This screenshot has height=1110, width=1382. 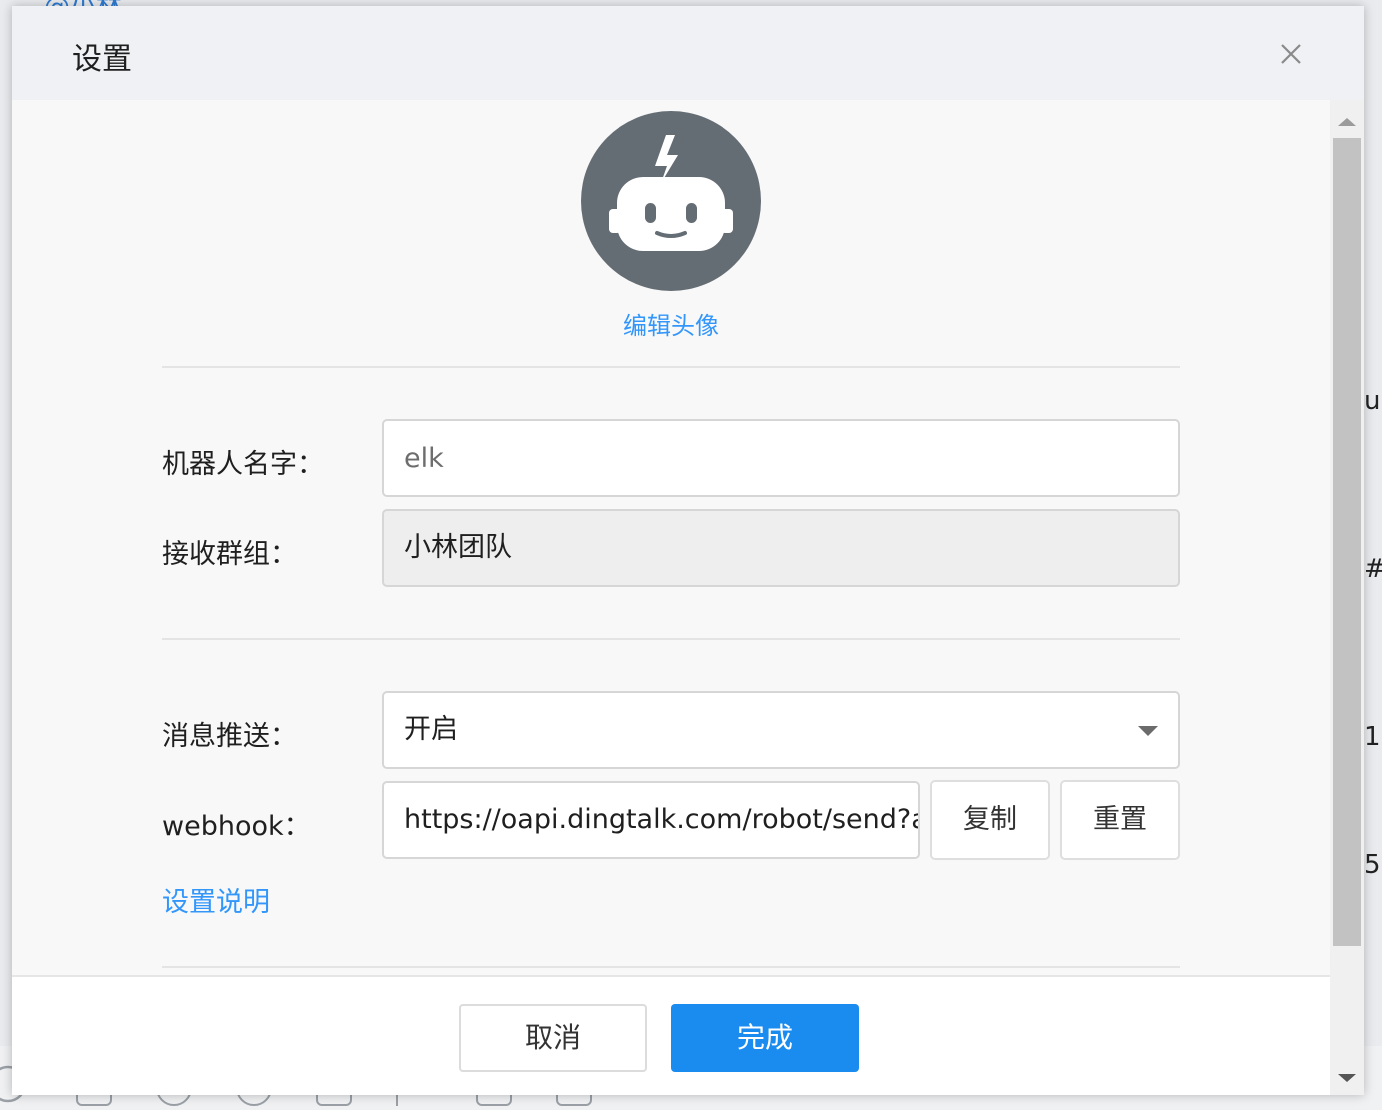 I want to click on scrollbar, so click(x=1347, y=597).